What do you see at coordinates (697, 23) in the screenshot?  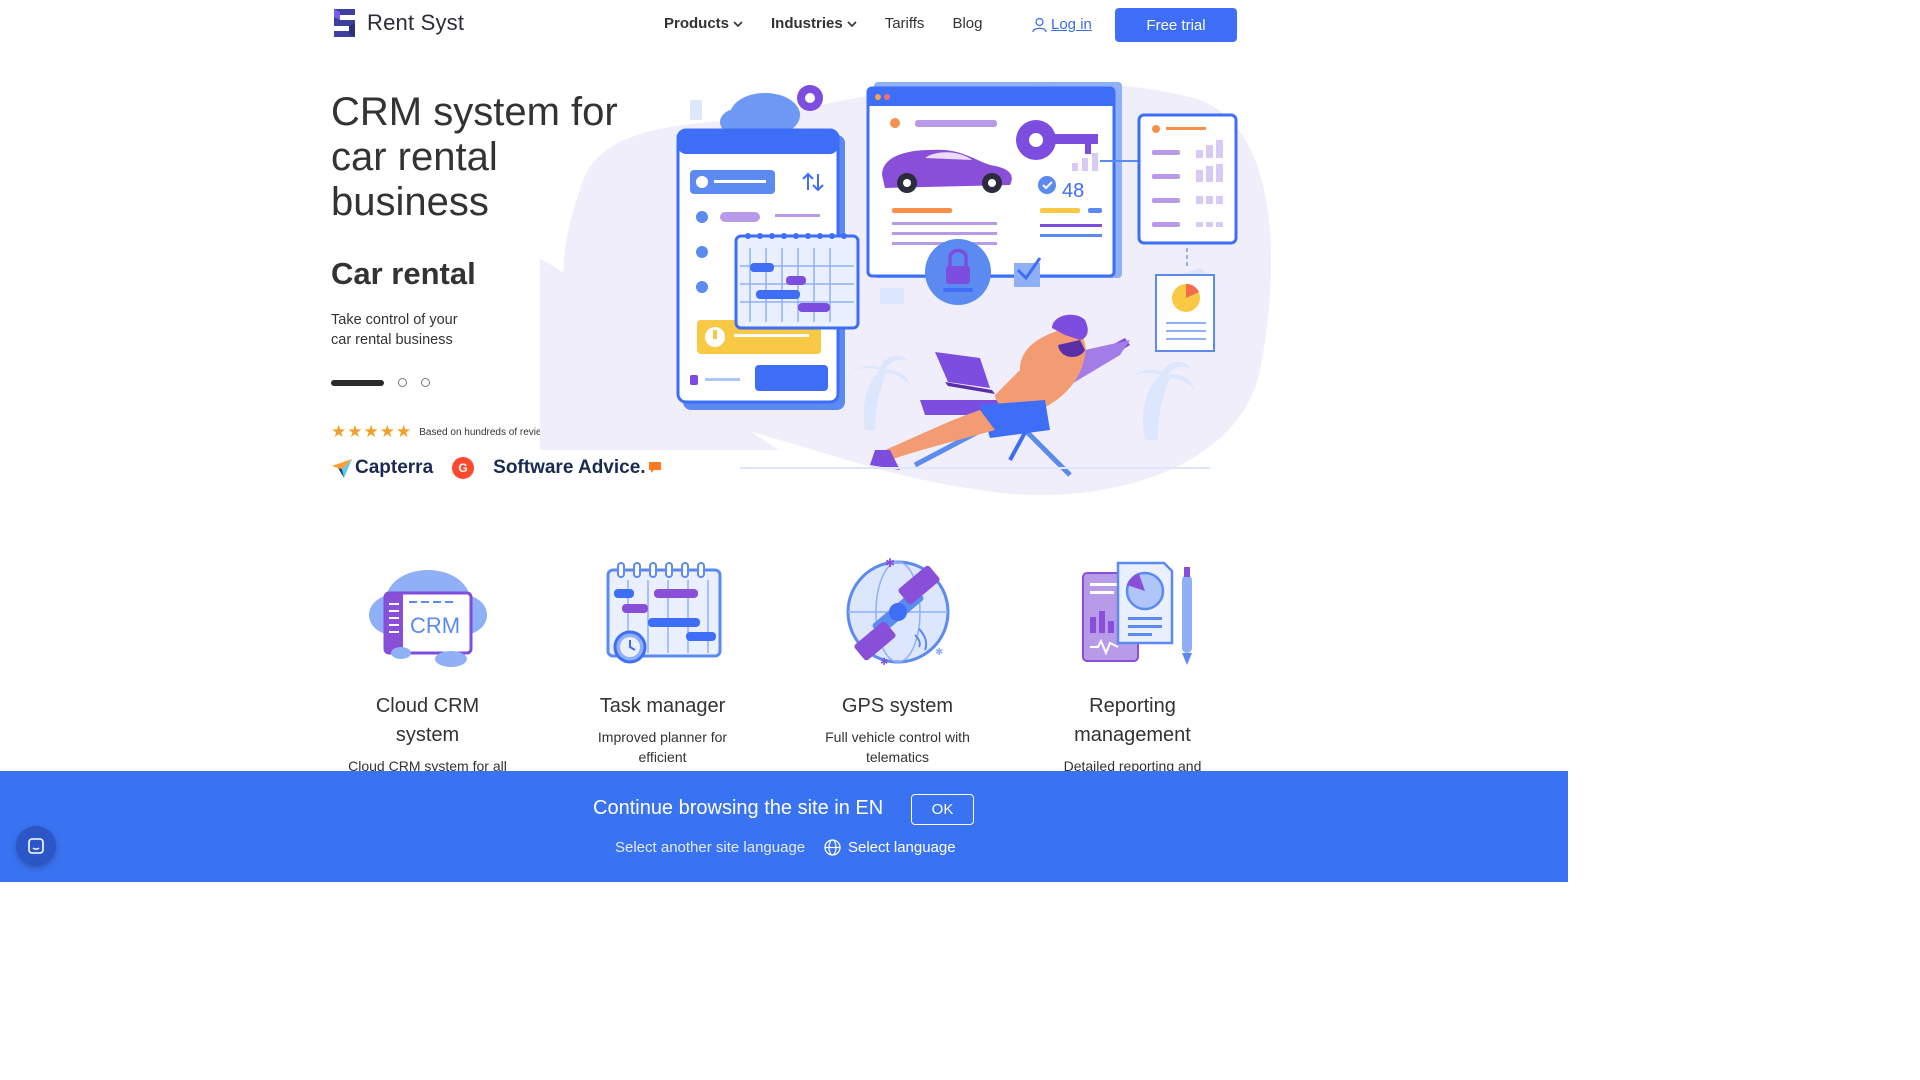 I see `nav-products-label: Products` at bounding box center [697, 23].